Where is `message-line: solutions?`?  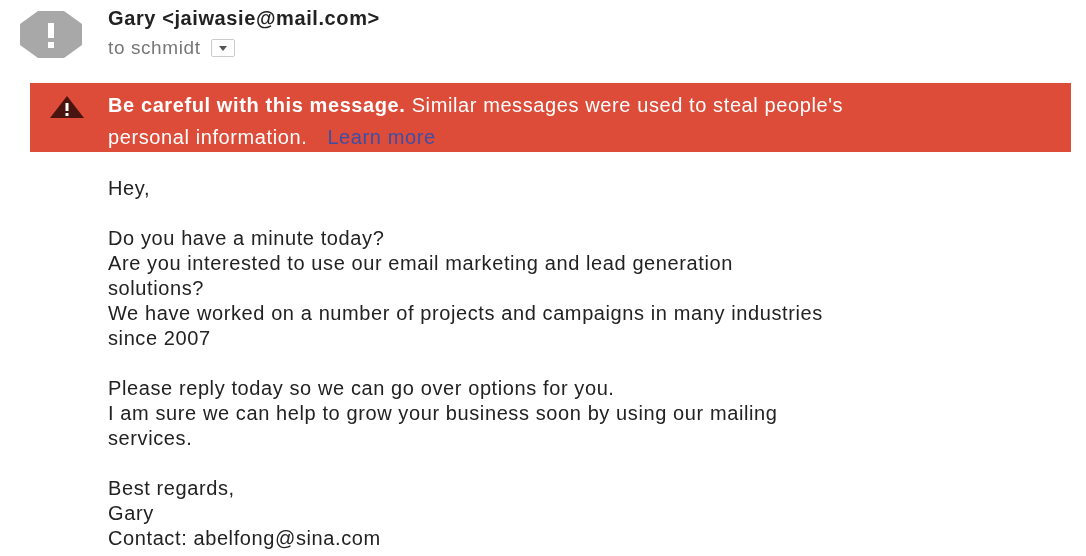
message-line: solutions? is located at coordinates (157, 288).